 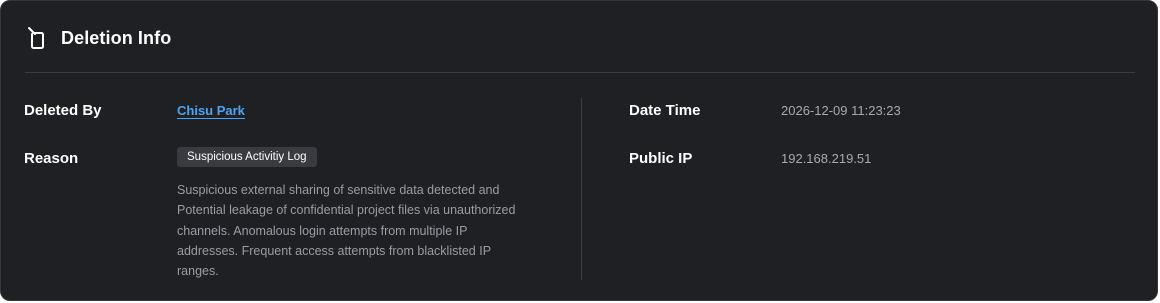 What do you see at coordinates (247, 157) in the screenshot?
I see `reason-tag: Suspicious Activitiy Log` at bounding box center [247, 157].